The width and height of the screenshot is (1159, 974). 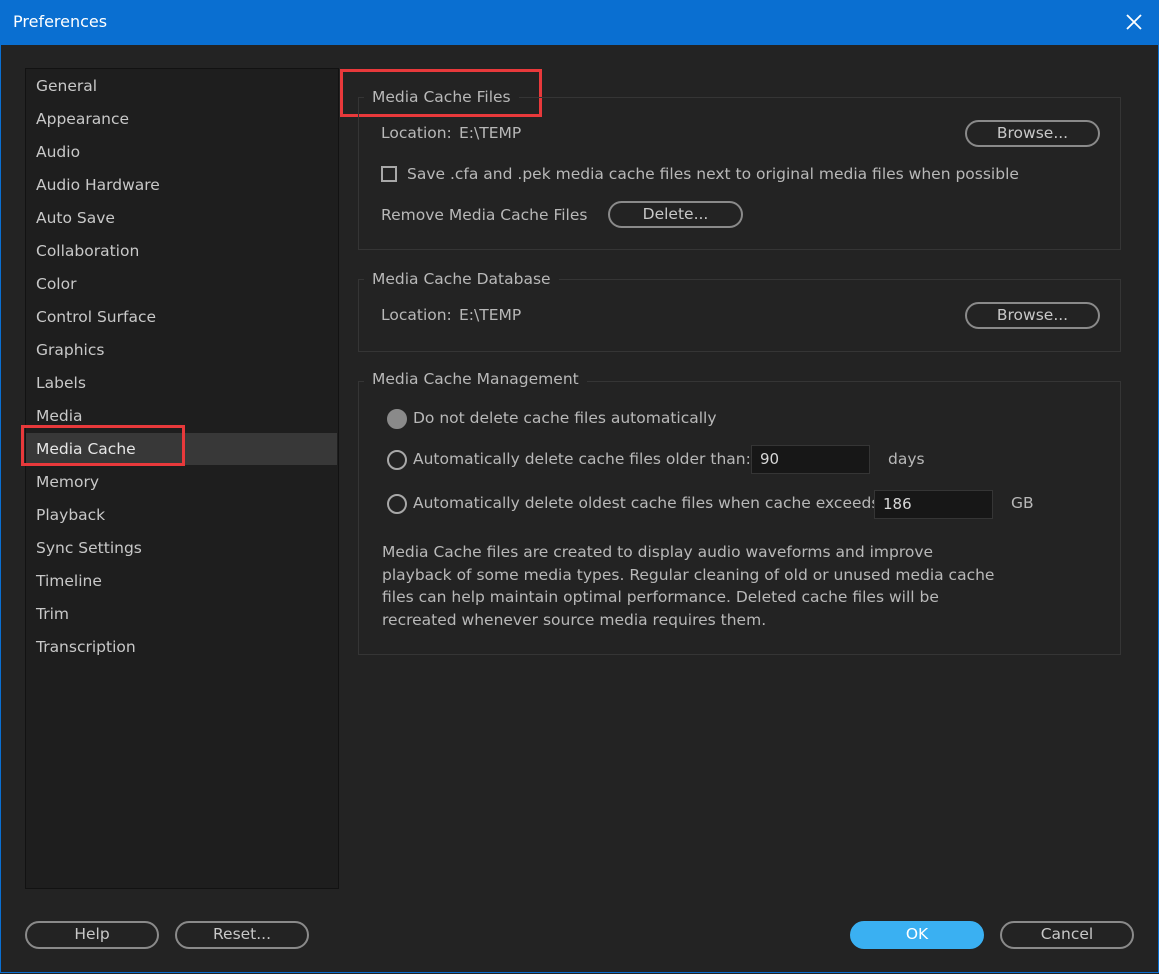 What do you see at coordinates (484, 215) in the screenshot?
I see `remove-cache-label: Remove Media Cache Files` at bounding box center [484, 215].